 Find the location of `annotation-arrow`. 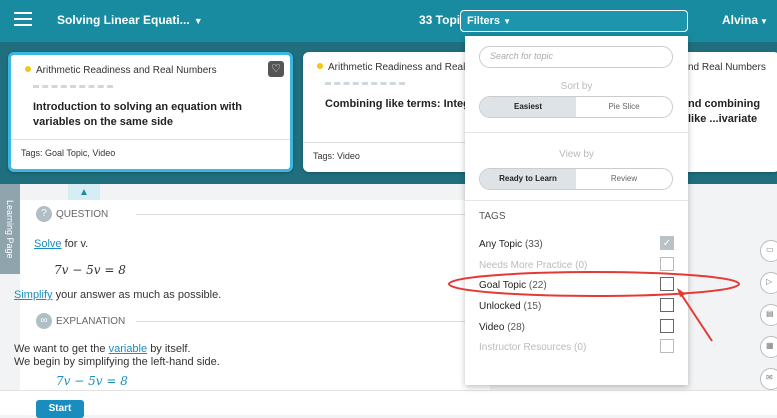

annotation-arrow is located at coordinates (695, 316).